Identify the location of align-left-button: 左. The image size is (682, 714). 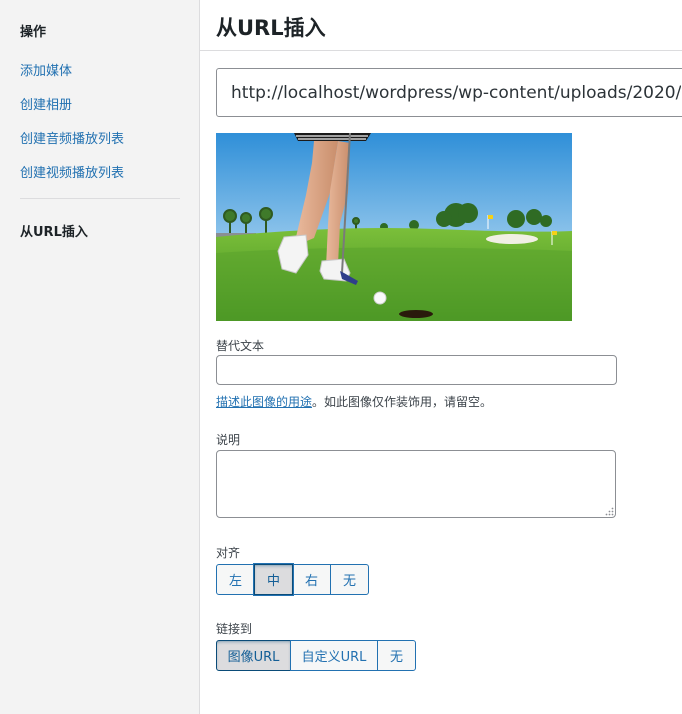
(235, 579).